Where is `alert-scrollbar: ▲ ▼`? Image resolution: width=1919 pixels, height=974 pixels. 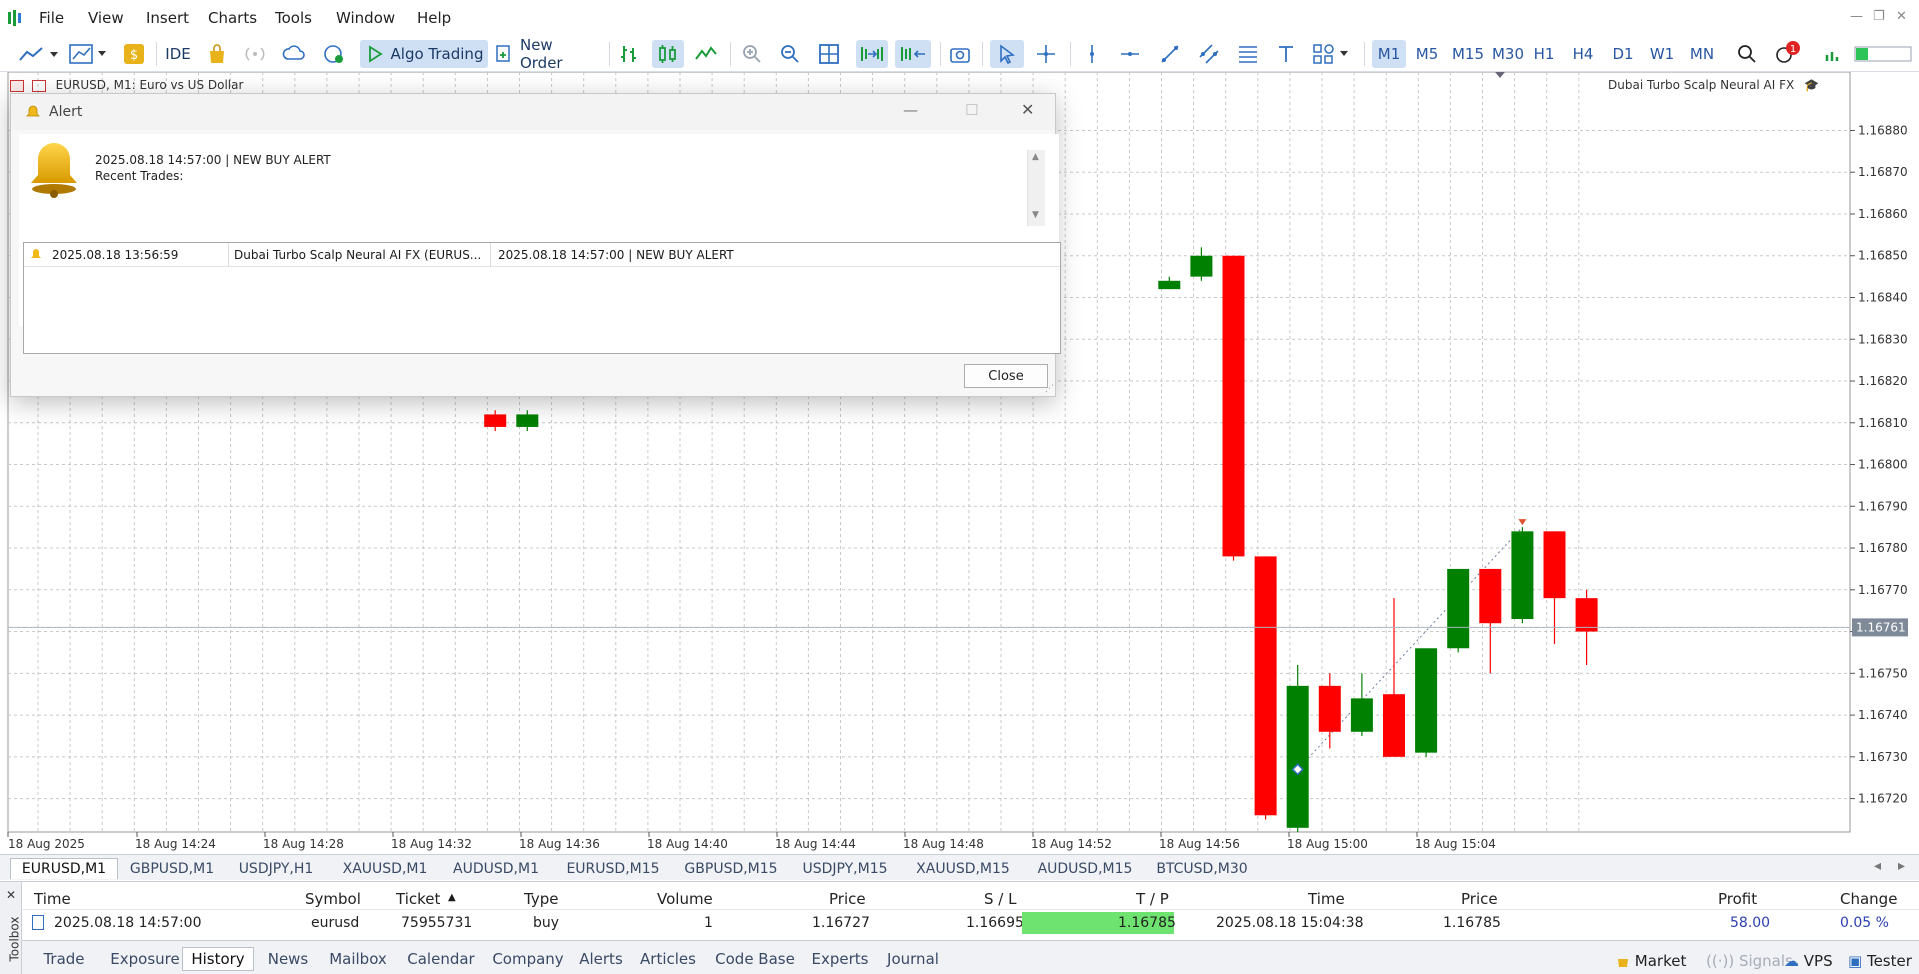 alert-scrollbar: ▲ ▼ is located at coordinates (1036, 188).